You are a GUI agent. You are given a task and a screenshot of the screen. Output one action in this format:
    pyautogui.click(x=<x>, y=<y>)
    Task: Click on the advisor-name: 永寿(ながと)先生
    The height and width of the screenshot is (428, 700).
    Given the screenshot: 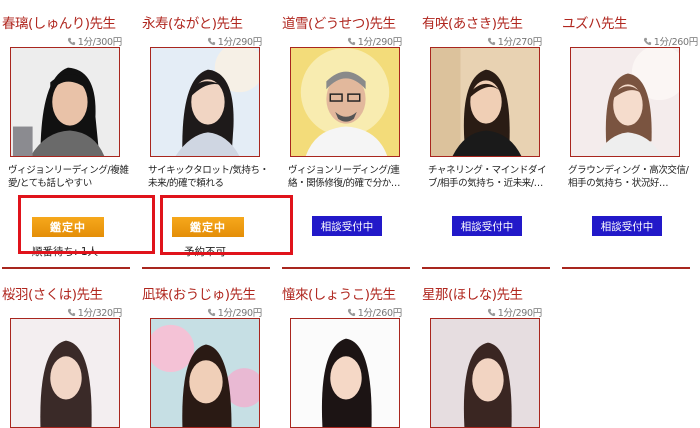 What is the action you would take?
    pyautogui.click(x=192, y=22)
    